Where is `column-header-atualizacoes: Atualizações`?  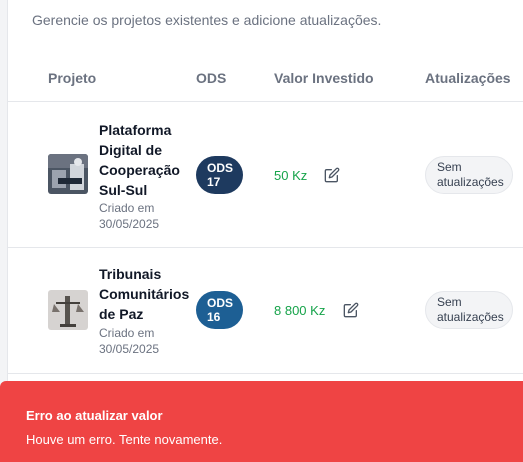 column-header-atualizacoes: Atualizações is located at coordinates (468, 78).